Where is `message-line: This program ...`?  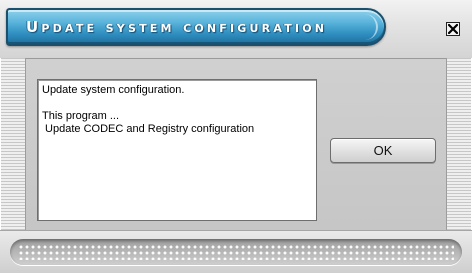
message-line: This program ... is located at coordinates (81, 116).